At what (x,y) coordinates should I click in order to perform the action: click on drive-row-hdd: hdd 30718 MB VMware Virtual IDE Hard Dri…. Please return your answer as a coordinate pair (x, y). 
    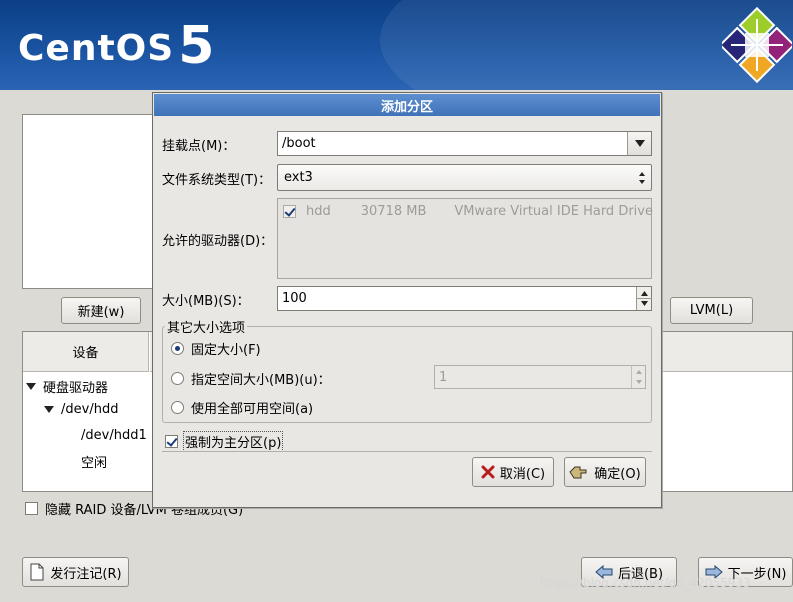
    Looking at the image, I should click on (468, 211).